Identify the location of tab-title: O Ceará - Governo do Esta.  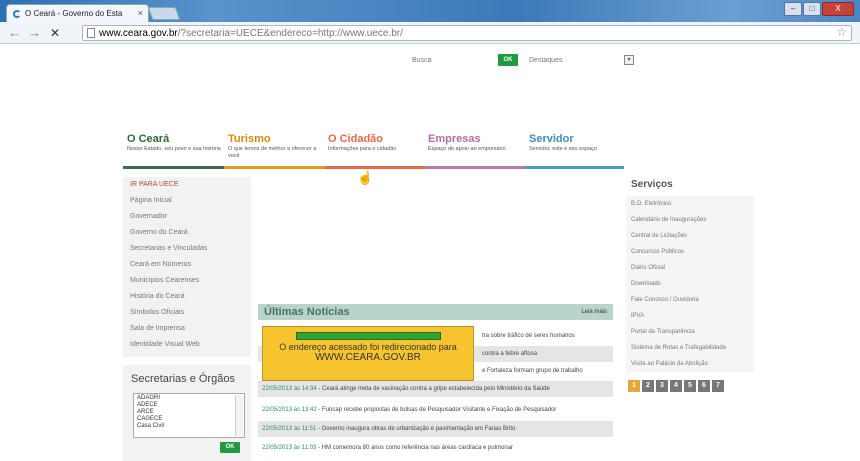
(74, 13).